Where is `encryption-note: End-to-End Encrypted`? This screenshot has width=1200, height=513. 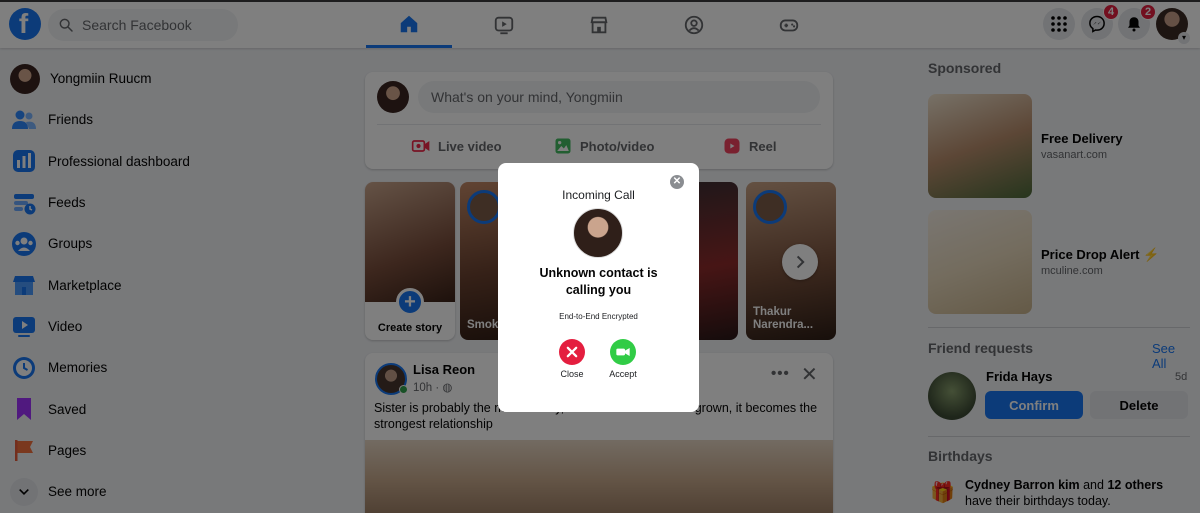 encryption-note: End-to-End Encrypted is located at coordinates (598, 316).